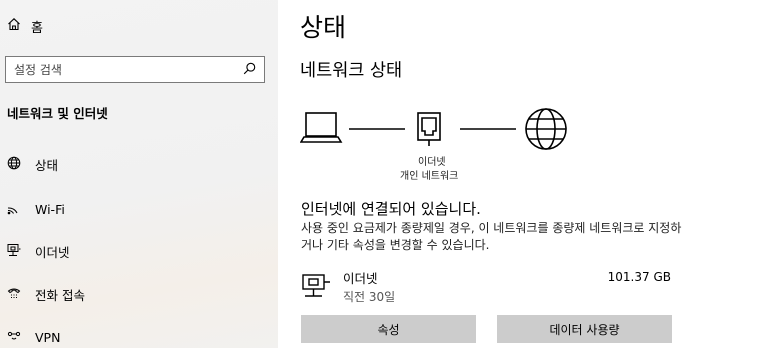 The width and height of the screenshot is (763, 348). Describe the element at coordinates (323, 27) in the screenshot. I see `page-title: 상태` at that location.